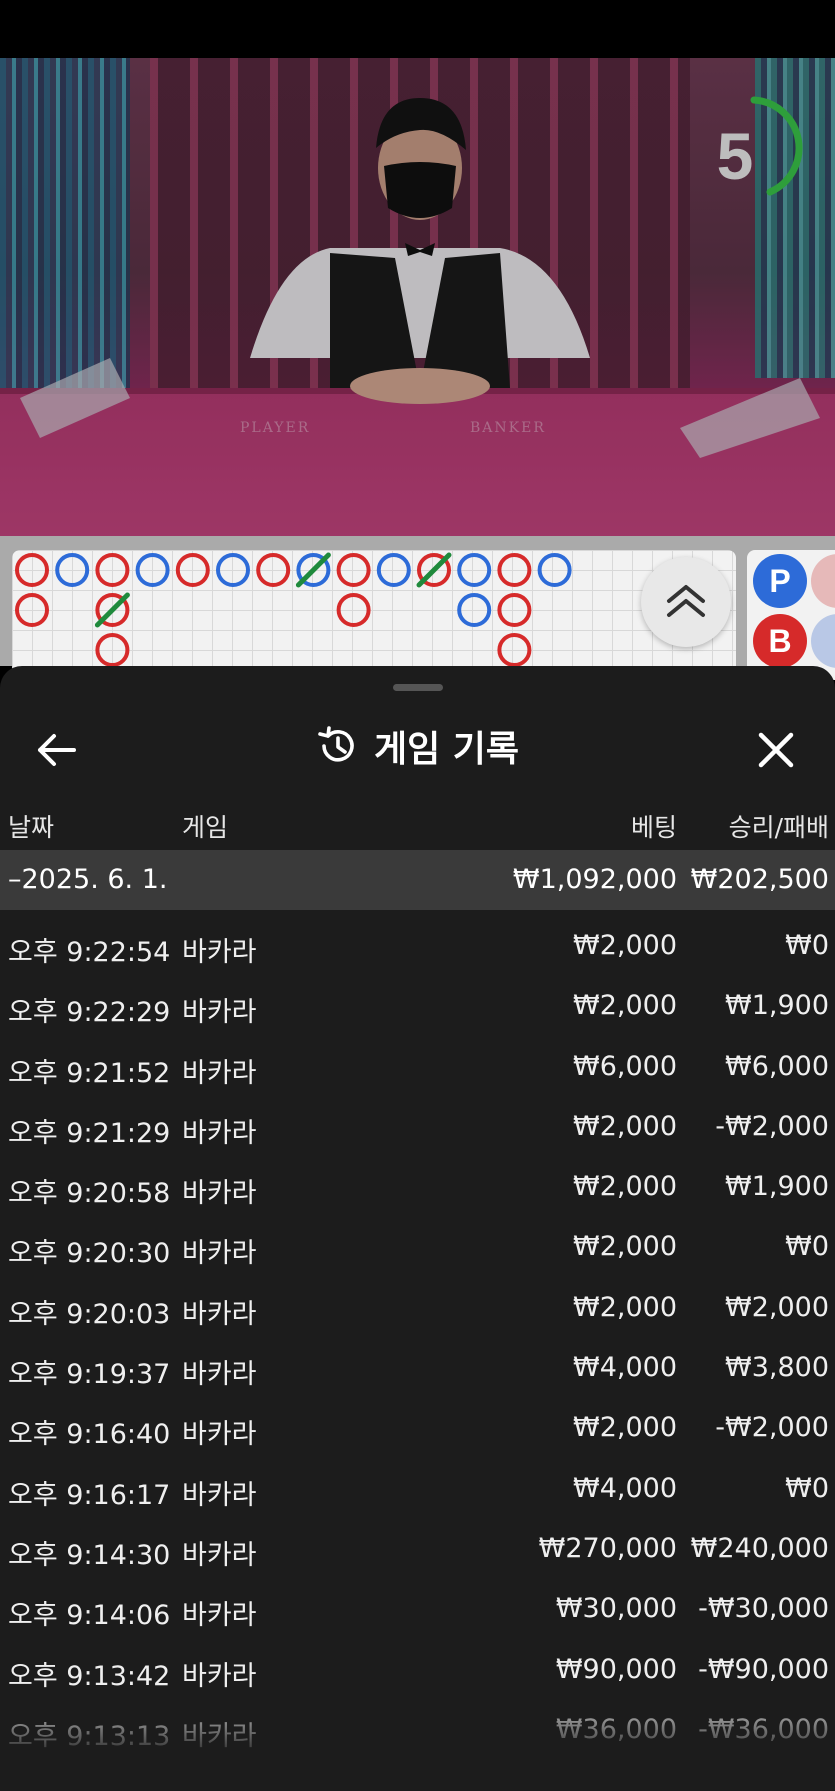  I want to click on row-time: 오후 9:20:03, so click(89, 1314).